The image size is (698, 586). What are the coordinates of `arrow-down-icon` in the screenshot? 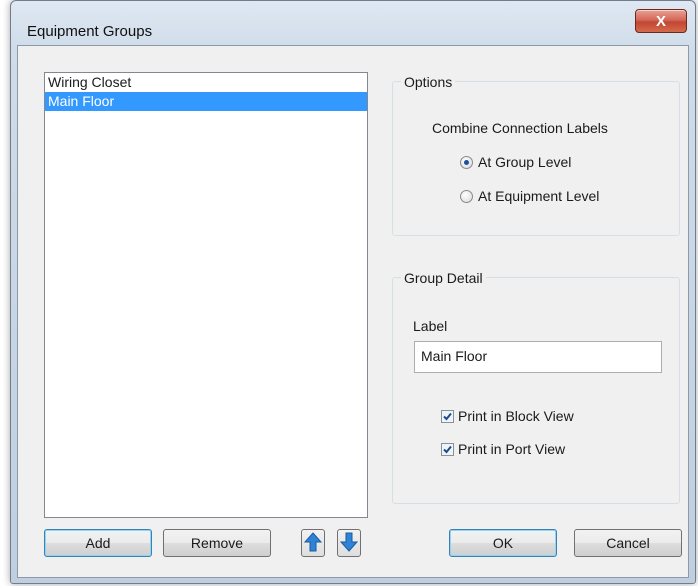 It's located at (349, 543).